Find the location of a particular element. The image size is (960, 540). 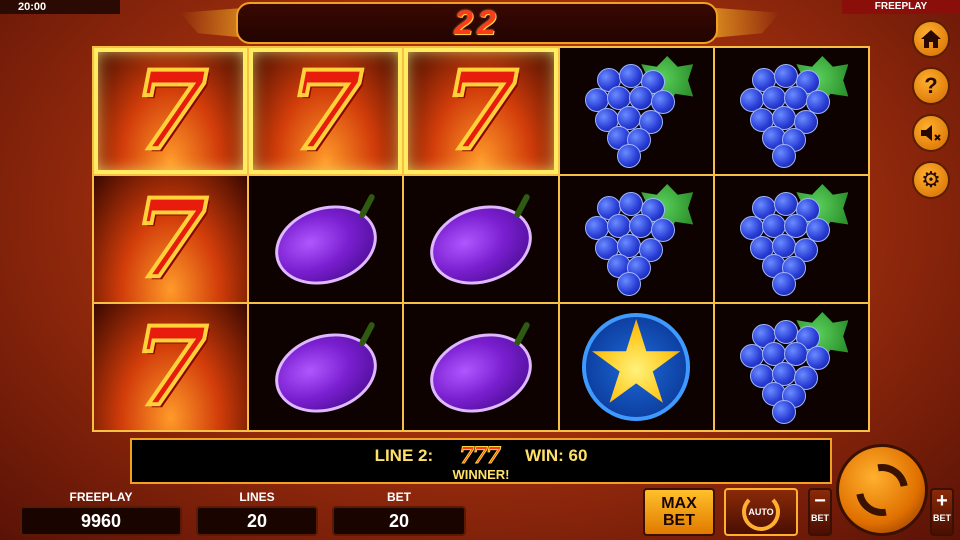

autoplay-icon: AUTO is located at coordinates (761, 512).